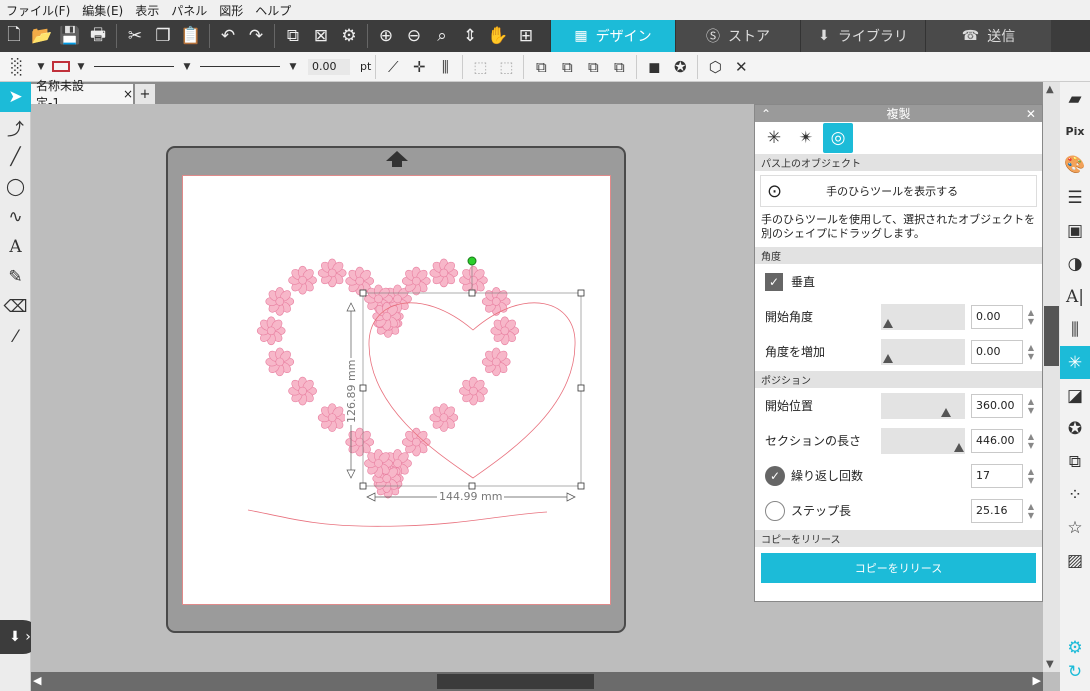 The width and height of the screenshot is (1090, 691). What do you see at coordinates (128, 94) in the screenshot?
I see `close-tab-icon: ×` at bounding box center [128, 94].